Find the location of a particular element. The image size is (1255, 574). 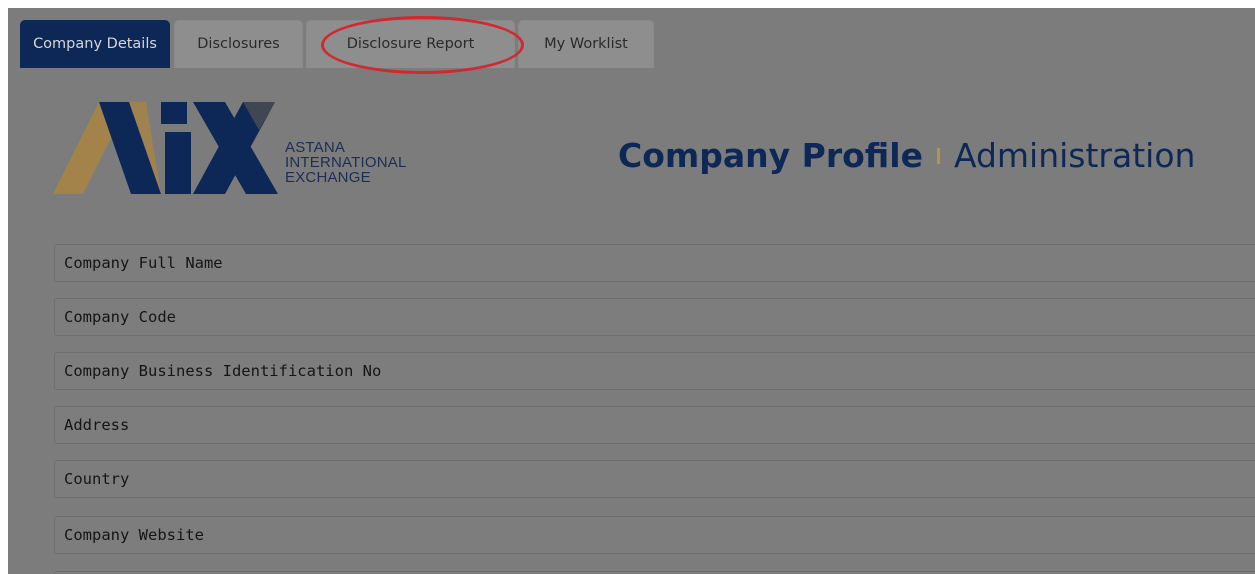

aix-logo-mark is located at coordinates (165, 148).